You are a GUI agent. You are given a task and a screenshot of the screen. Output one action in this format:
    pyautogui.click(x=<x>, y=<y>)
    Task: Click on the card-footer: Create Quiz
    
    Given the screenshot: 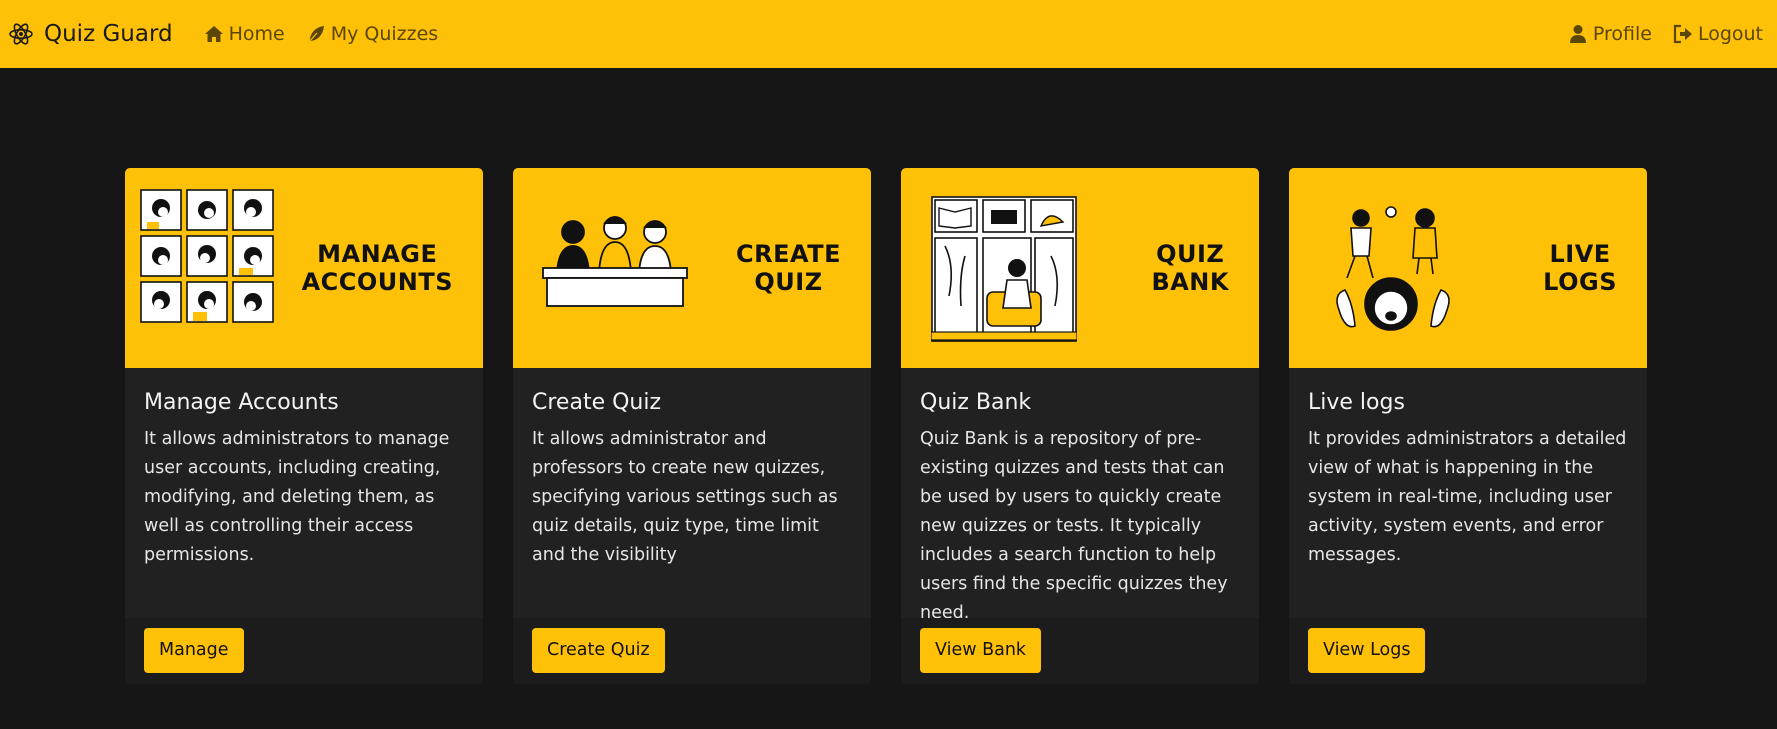 What is the action you would take?
    pyautogui.click(x=692, y=651)
    